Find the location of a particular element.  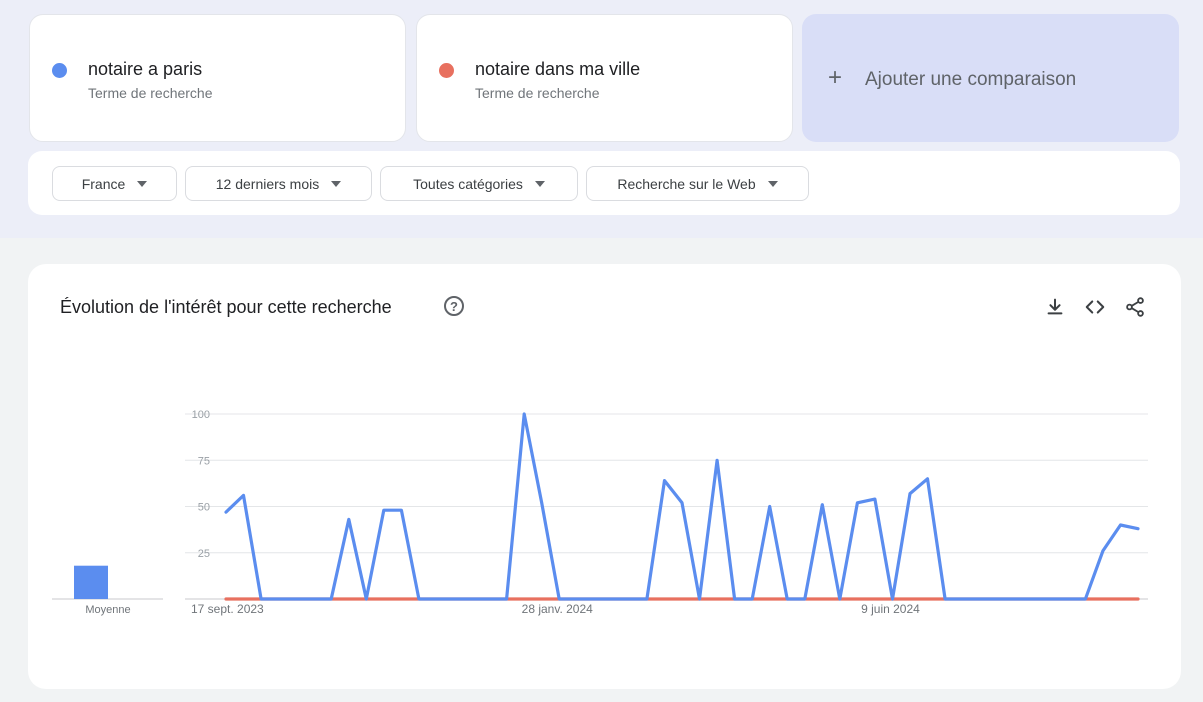

filter-time-range: 12 derniers mois is located at coordinates (278, 183).